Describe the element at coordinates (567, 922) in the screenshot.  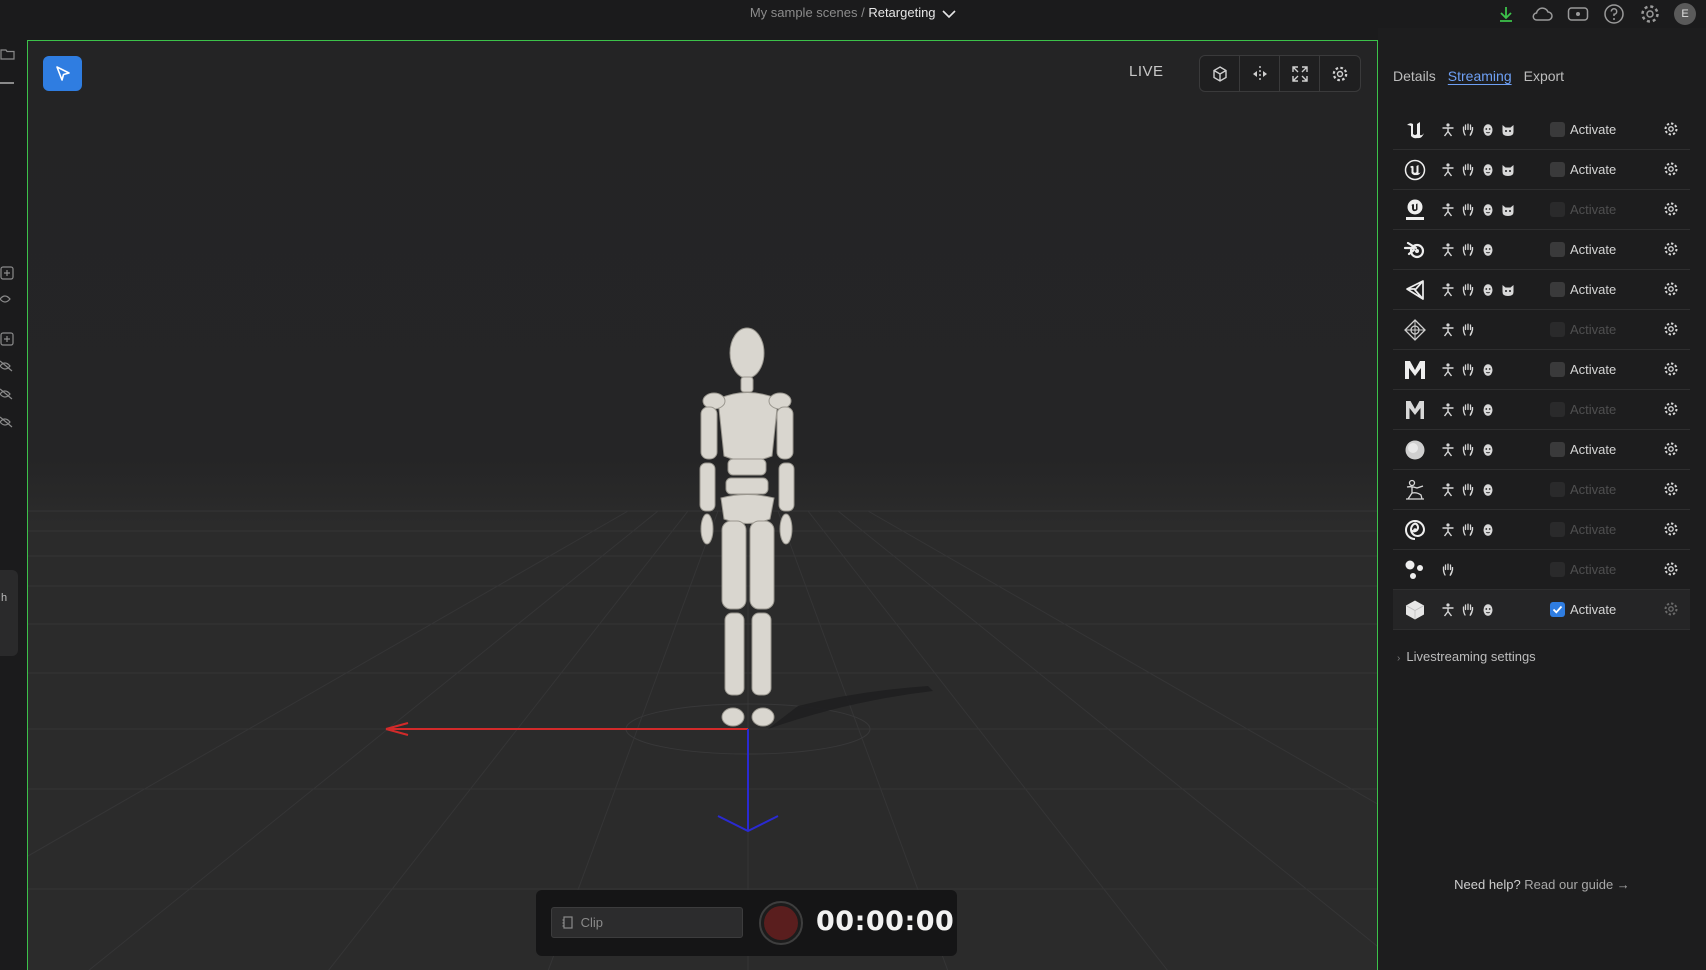
I see `film-icon` at that location.